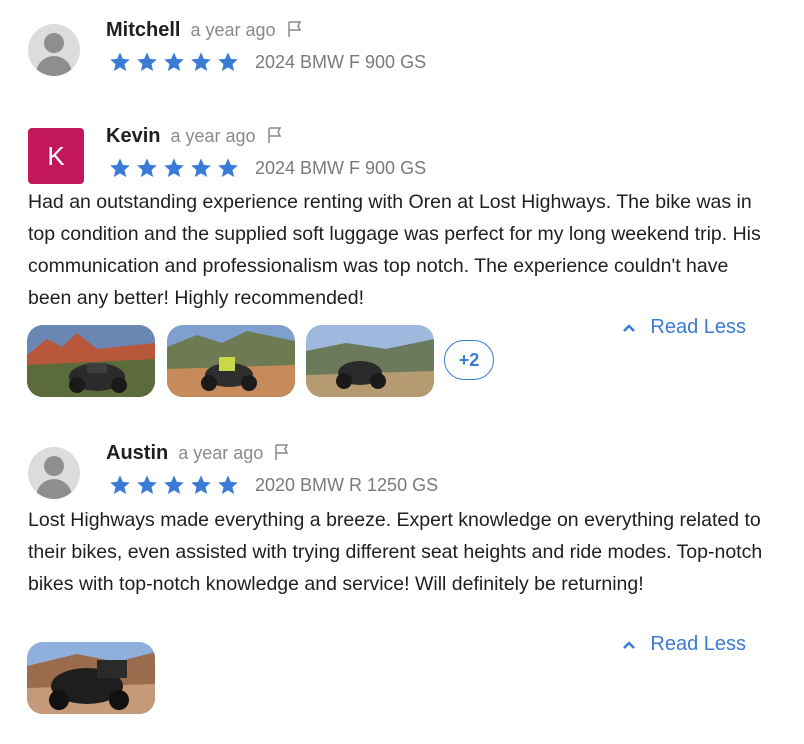 This screenshot has width=804, height=744. I want to click on reviewer-name: Kevin, so click(133, 136).